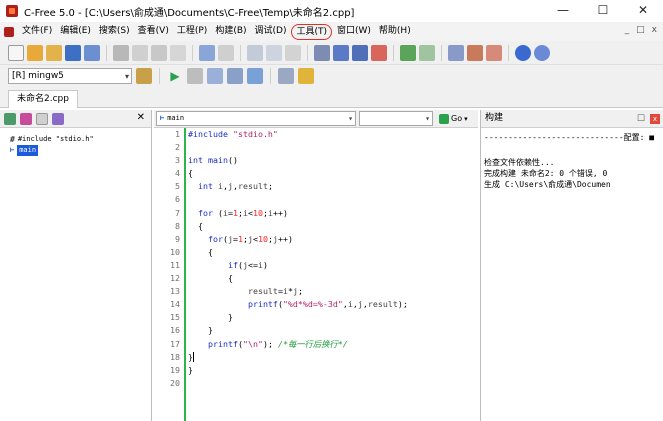 This screenshot has height=421, width=663. I want to click on open-folder-icon, so click(54, 52).